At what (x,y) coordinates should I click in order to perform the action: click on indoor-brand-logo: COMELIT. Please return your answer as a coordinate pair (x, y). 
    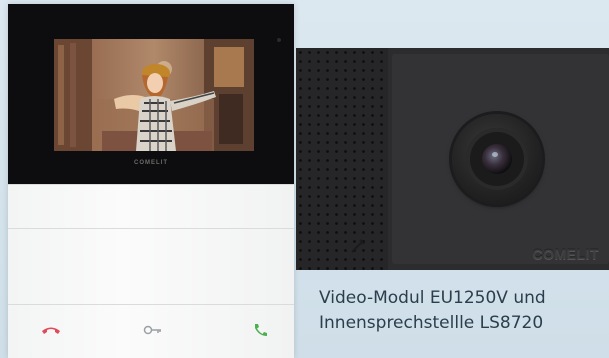
    Looking at the image, I should click on (151, 163).